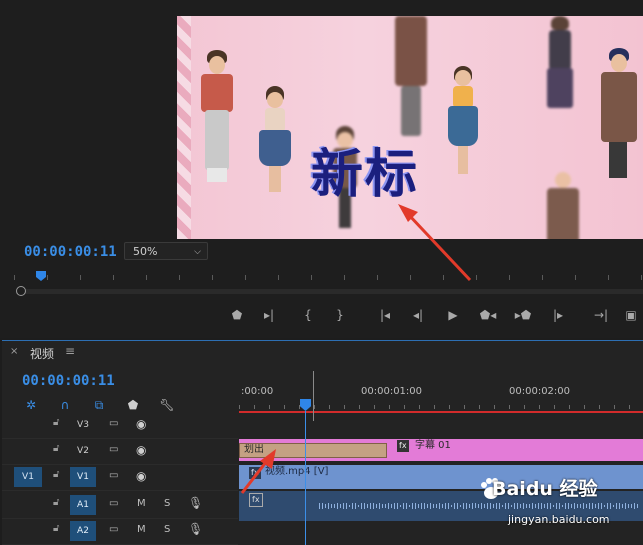  I want to click on work-area-bar, so click(441, 412).